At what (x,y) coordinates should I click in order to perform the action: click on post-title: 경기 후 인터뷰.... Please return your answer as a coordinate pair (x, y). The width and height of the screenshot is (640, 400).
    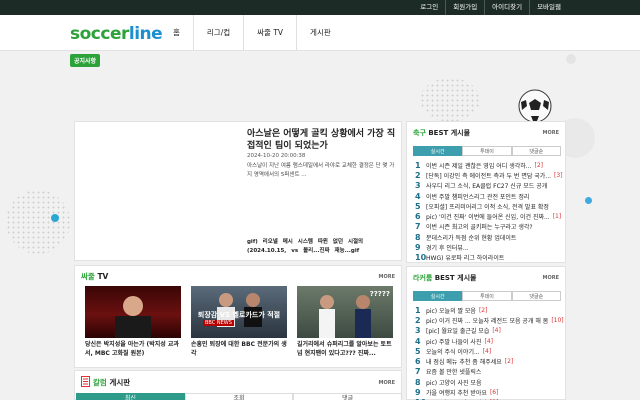
    Looking at the image, I should click on (447, 247).